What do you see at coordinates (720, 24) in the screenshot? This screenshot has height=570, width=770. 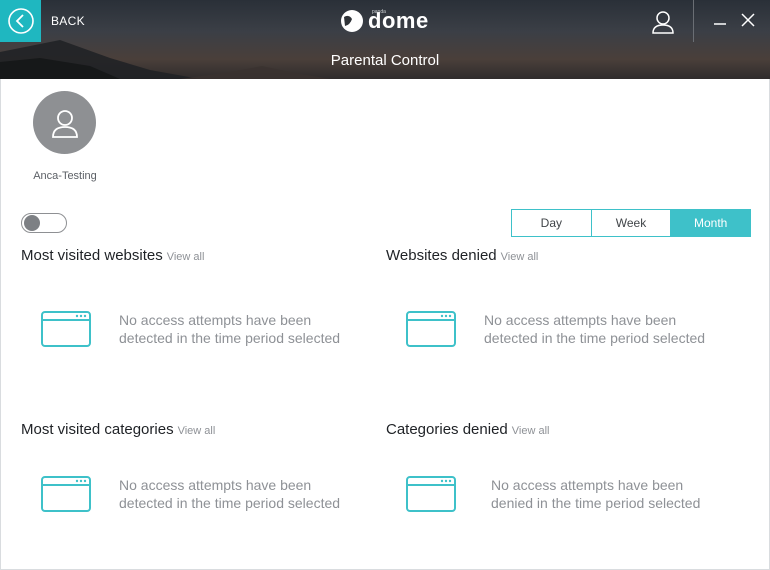 I see `minimize-icon` at bounding box center [720, 24].